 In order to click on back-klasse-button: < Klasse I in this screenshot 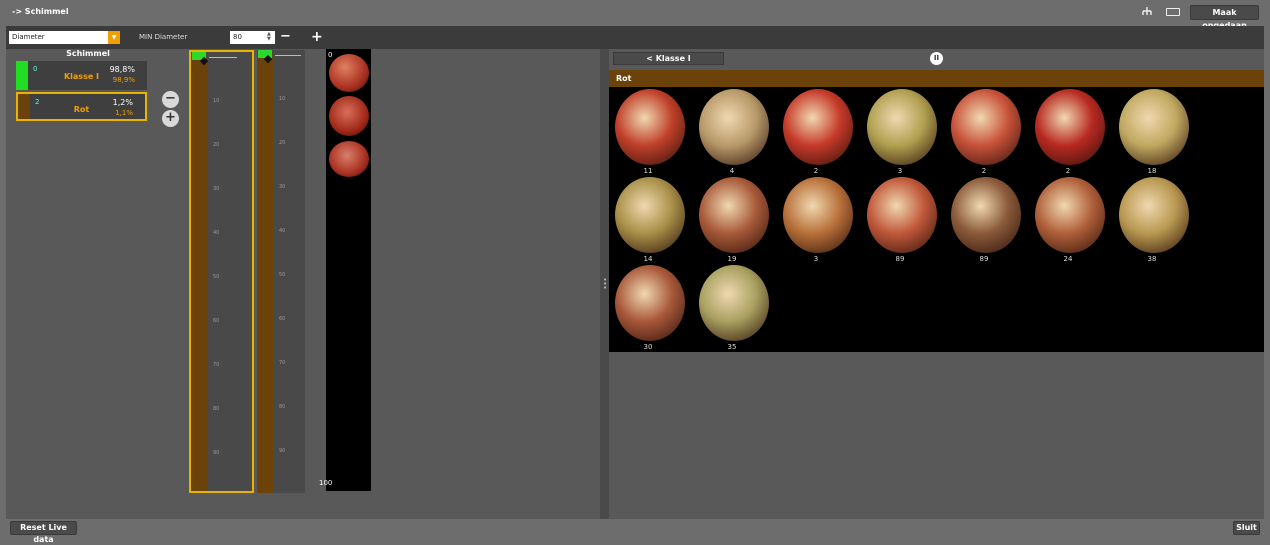, I will do `click(668, 58)`.